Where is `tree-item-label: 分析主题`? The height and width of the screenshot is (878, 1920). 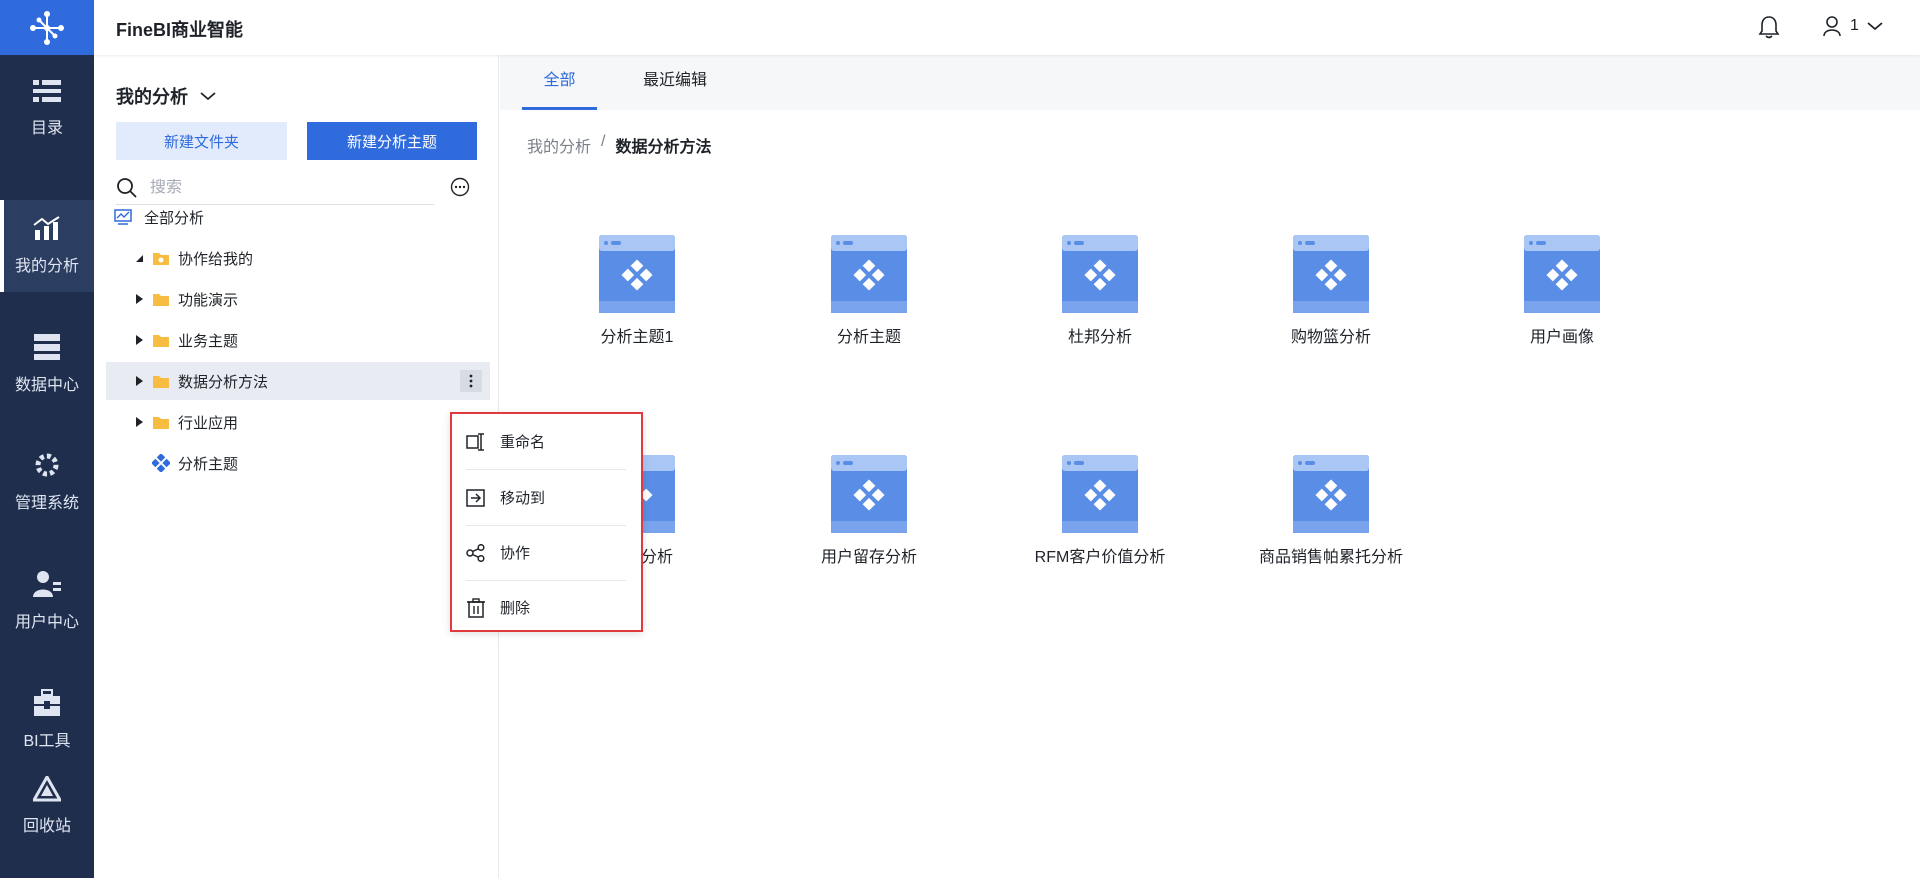
tree-item-label: 分析主题 is located at coordinates (208, 464).